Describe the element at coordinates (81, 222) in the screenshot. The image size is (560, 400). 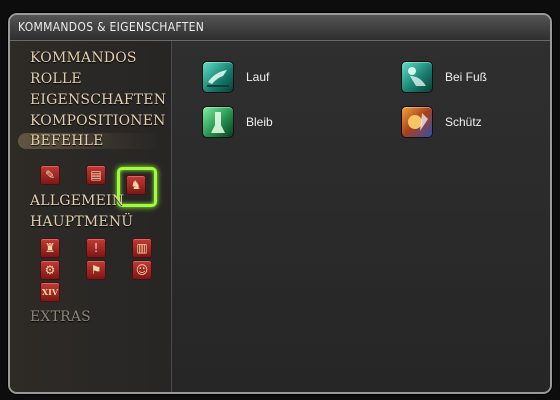
I see `category-hauptmenu: HAUPTMENÜ` at that location.